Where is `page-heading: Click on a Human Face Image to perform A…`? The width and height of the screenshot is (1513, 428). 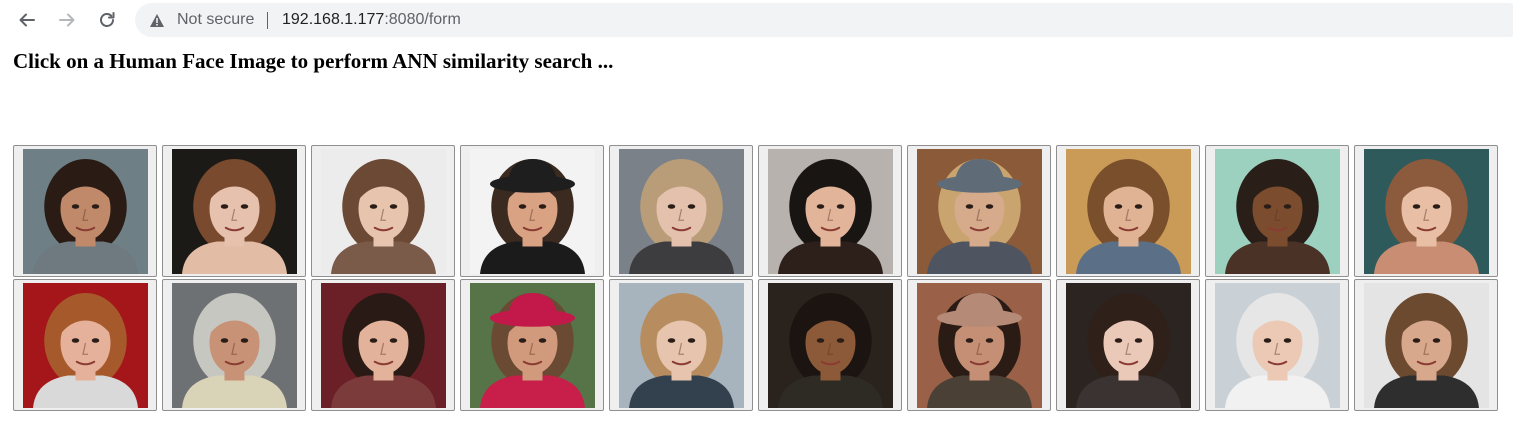
page-heading: Click on a Human Face Image to perform A… is located at coordinates (313, 61).